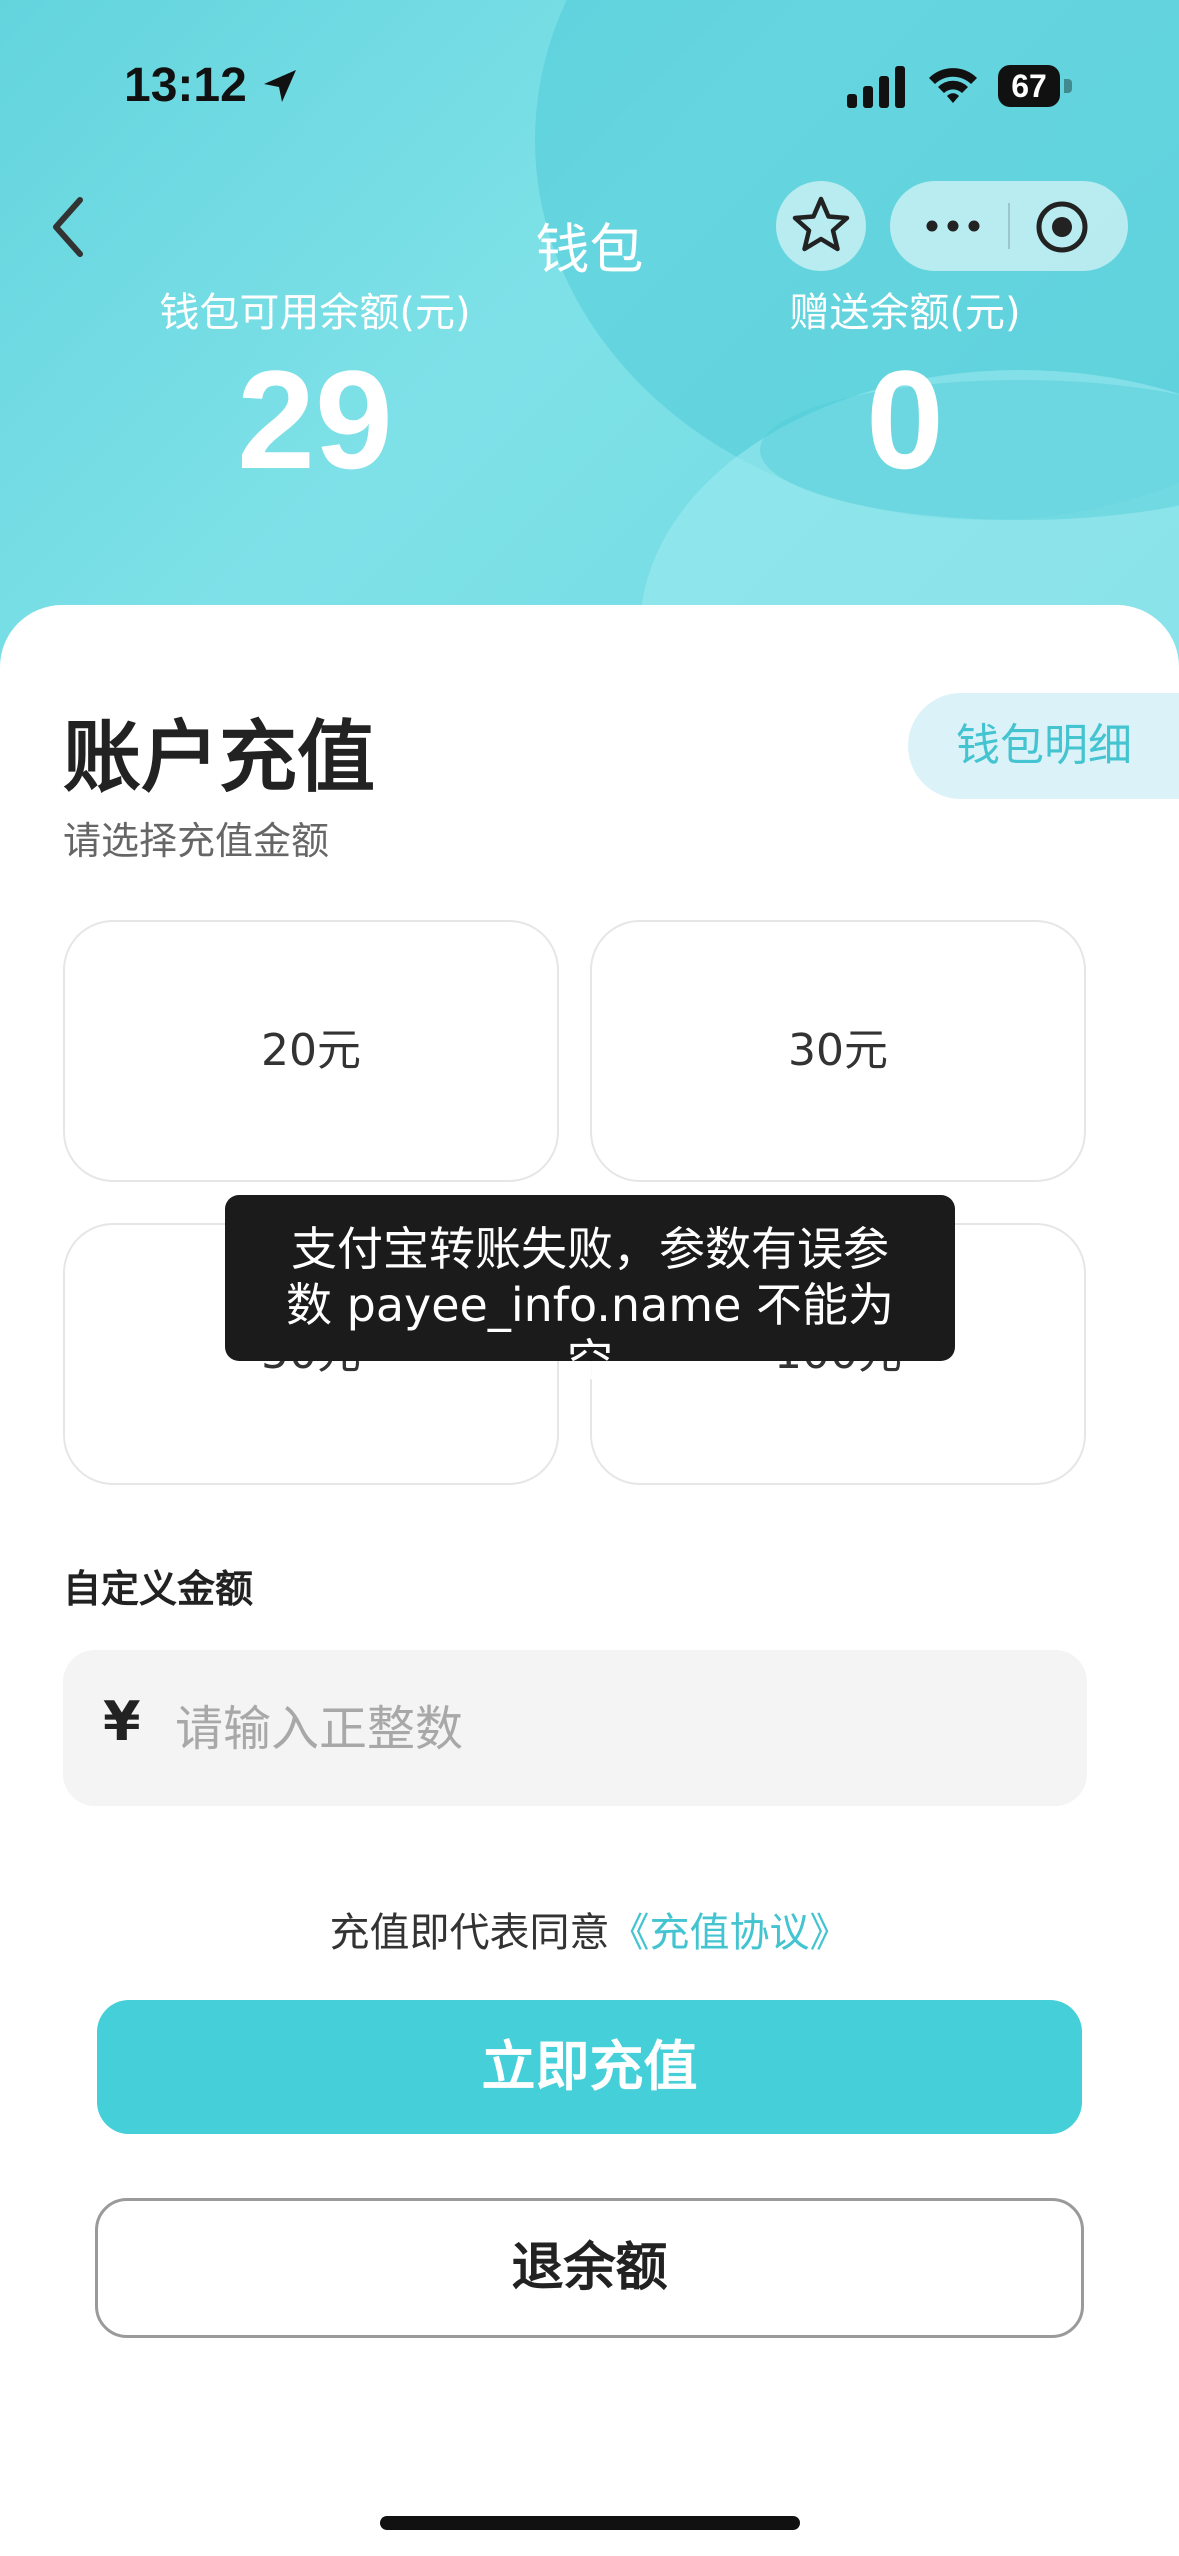 The width and height of the screenshot is (1179, 2556). What do you see at coordinates (730, 1933) in the screenshot?
I see `agreement-link: 《充值协议》` at bounding box center [730, 1933].